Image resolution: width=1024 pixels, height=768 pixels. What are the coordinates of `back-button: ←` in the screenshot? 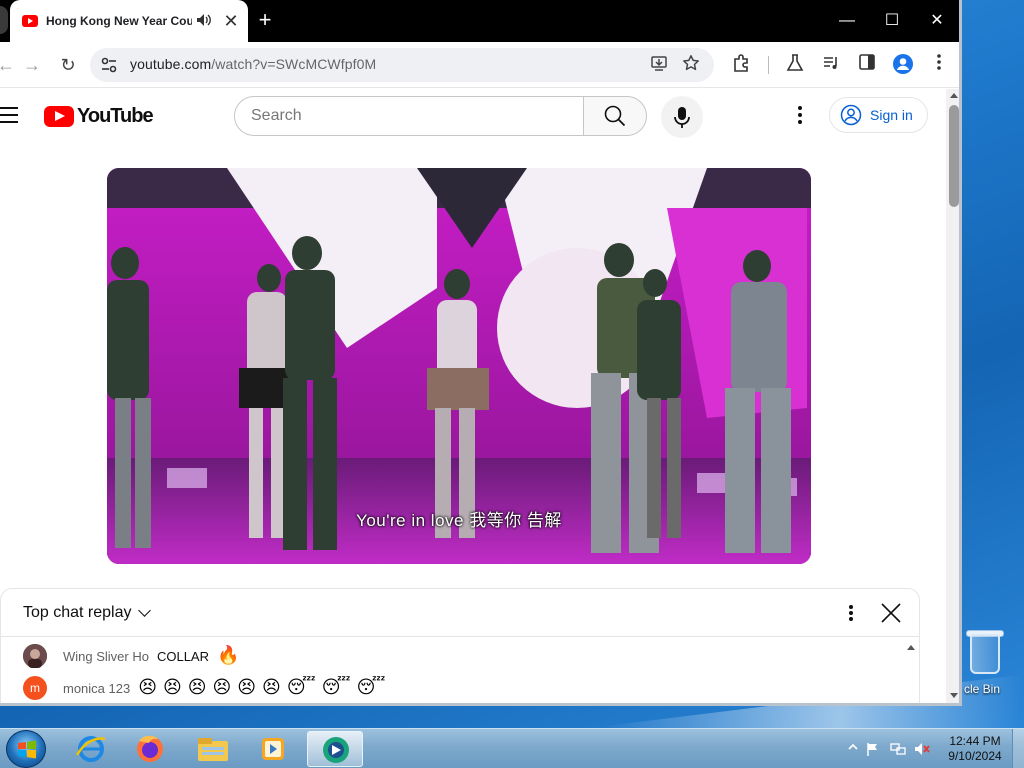 It's located at (10, 65).